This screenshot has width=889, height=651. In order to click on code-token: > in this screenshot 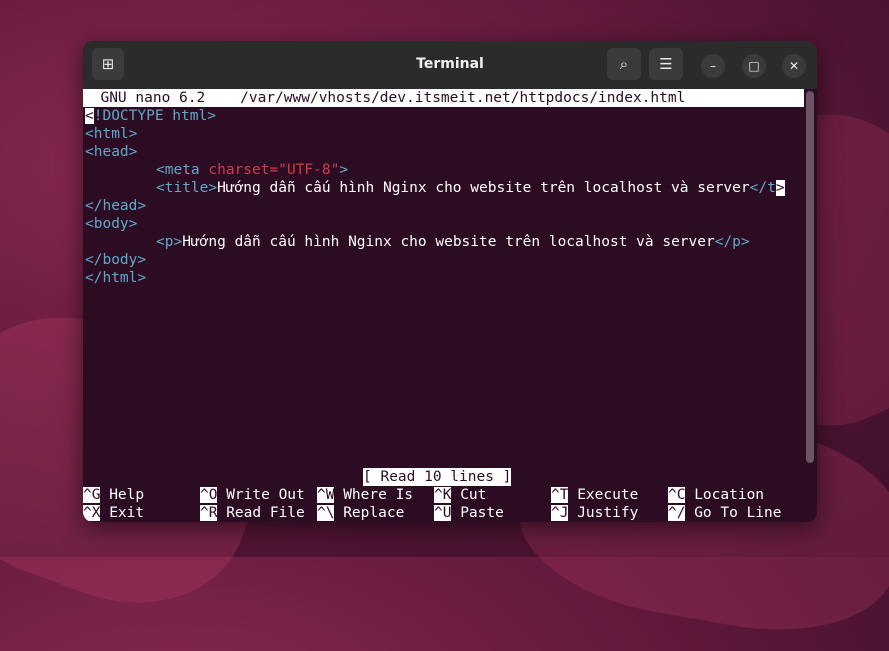, I will do `click(344, 170)`.